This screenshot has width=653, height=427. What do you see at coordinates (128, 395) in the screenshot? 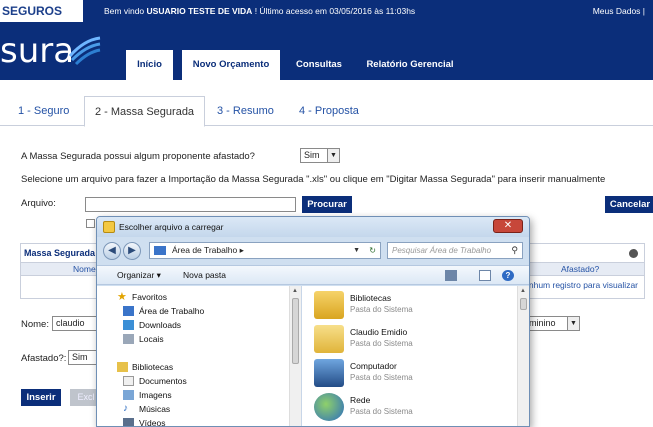
I see `pictures-icon` at bounding box center [128, 395].